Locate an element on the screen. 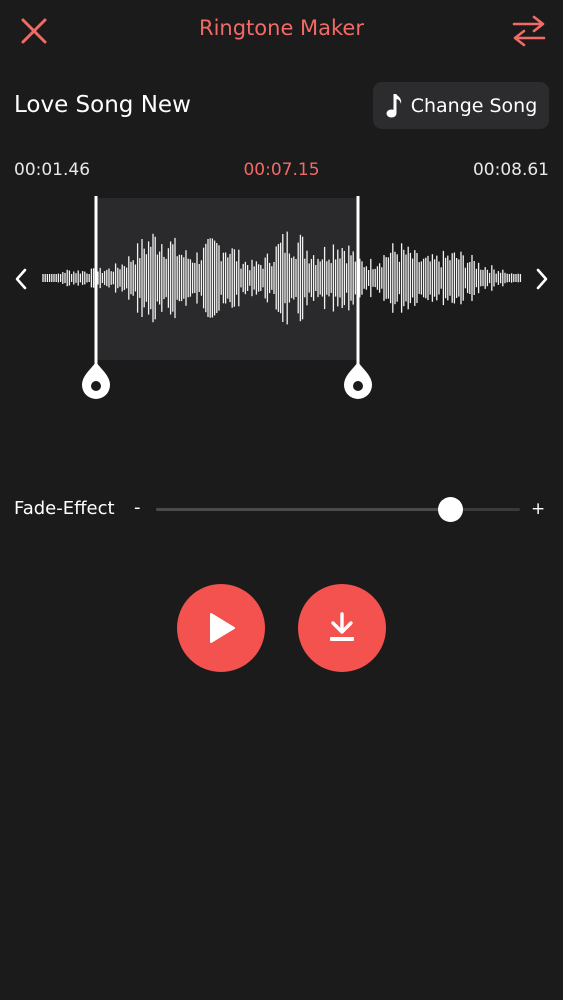 The width and height of the screenshot is (563, 1000). page-title: Ringtone Maker is located at coordinates (281, 28).